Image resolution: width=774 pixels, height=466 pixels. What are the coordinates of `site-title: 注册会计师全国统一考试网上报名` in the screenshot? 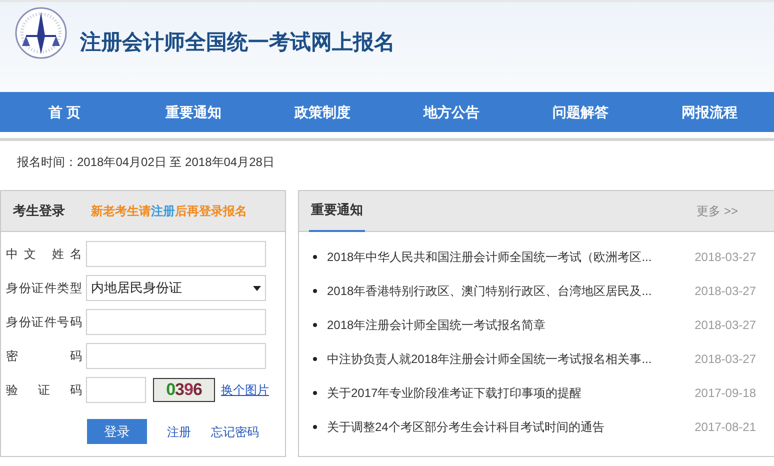 It's located at (237, 43).